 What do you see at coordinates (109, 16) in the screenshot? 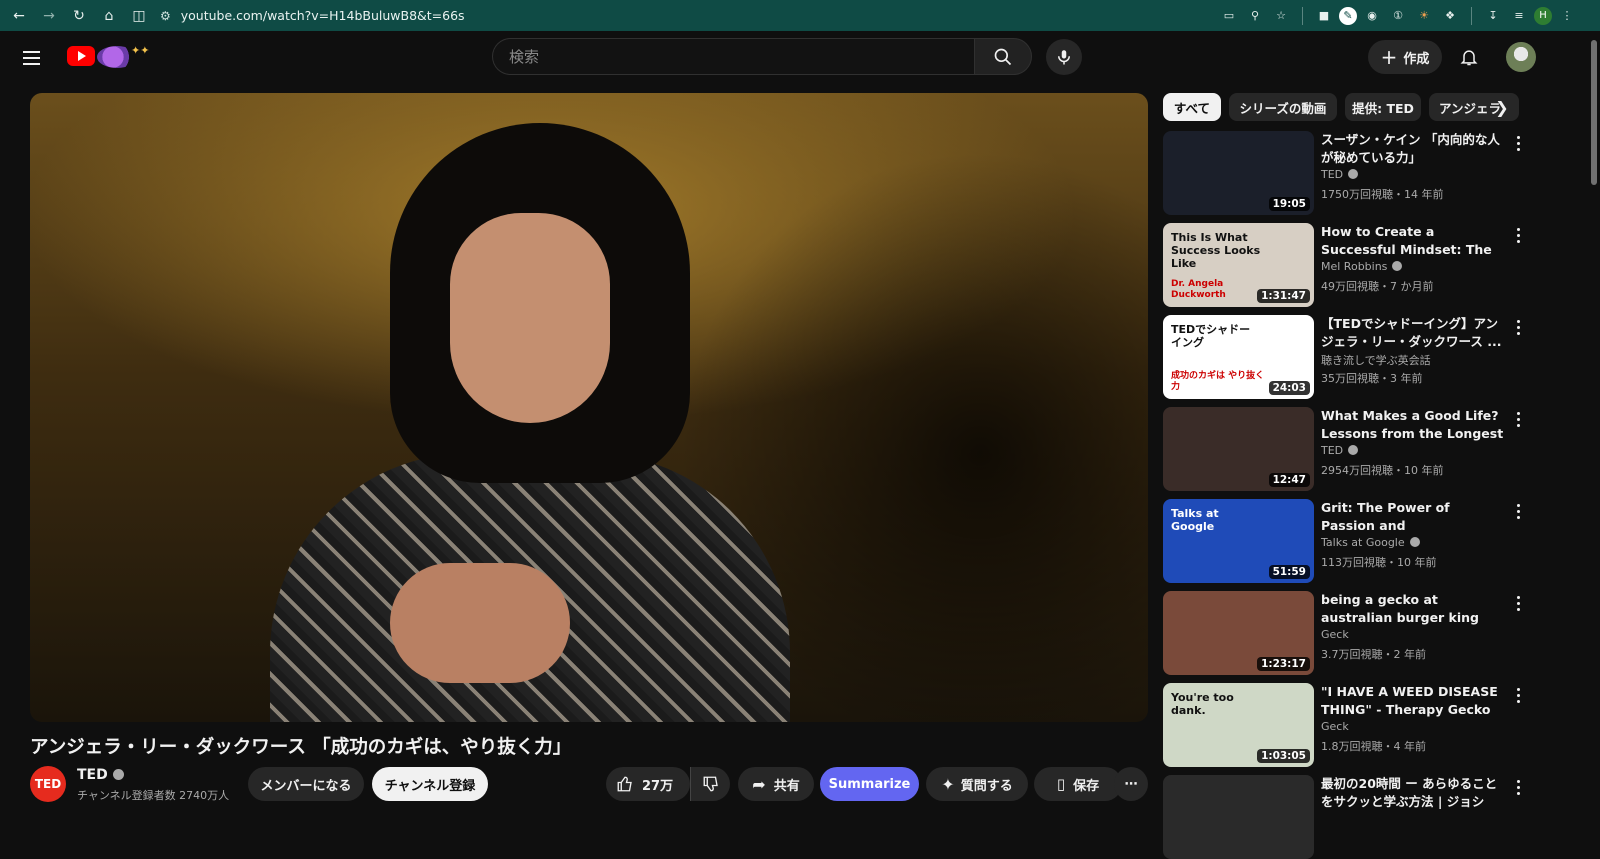
I see `home-icon: ⌂` at bounding box center [109, 16].